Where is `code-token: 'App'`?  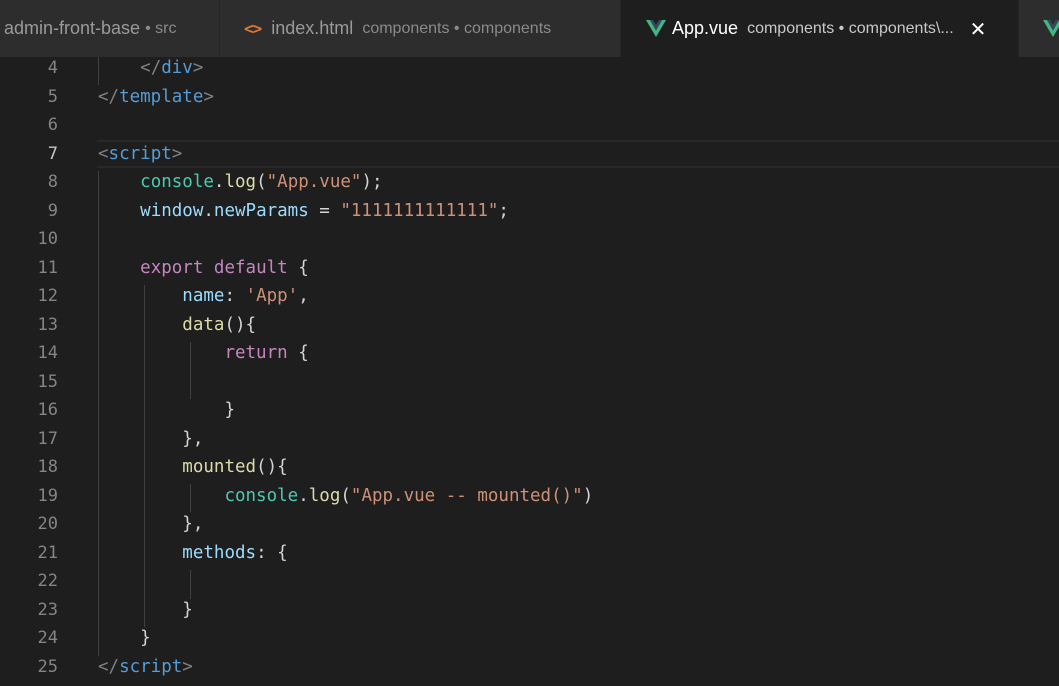
code-token: 'App' is located at coordinates (272, 296).